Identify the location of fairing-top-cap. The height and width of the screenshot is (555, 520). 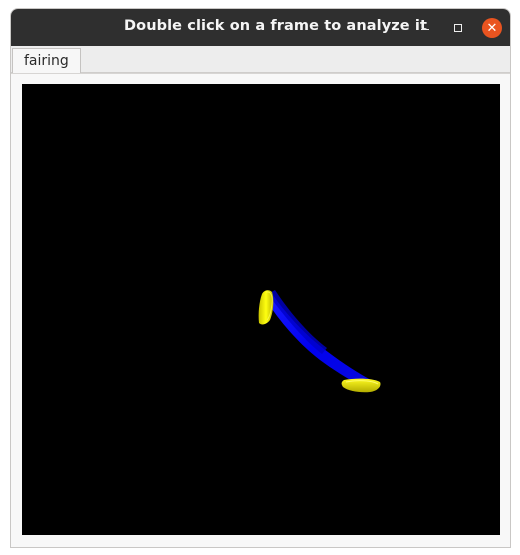
(266, 307).